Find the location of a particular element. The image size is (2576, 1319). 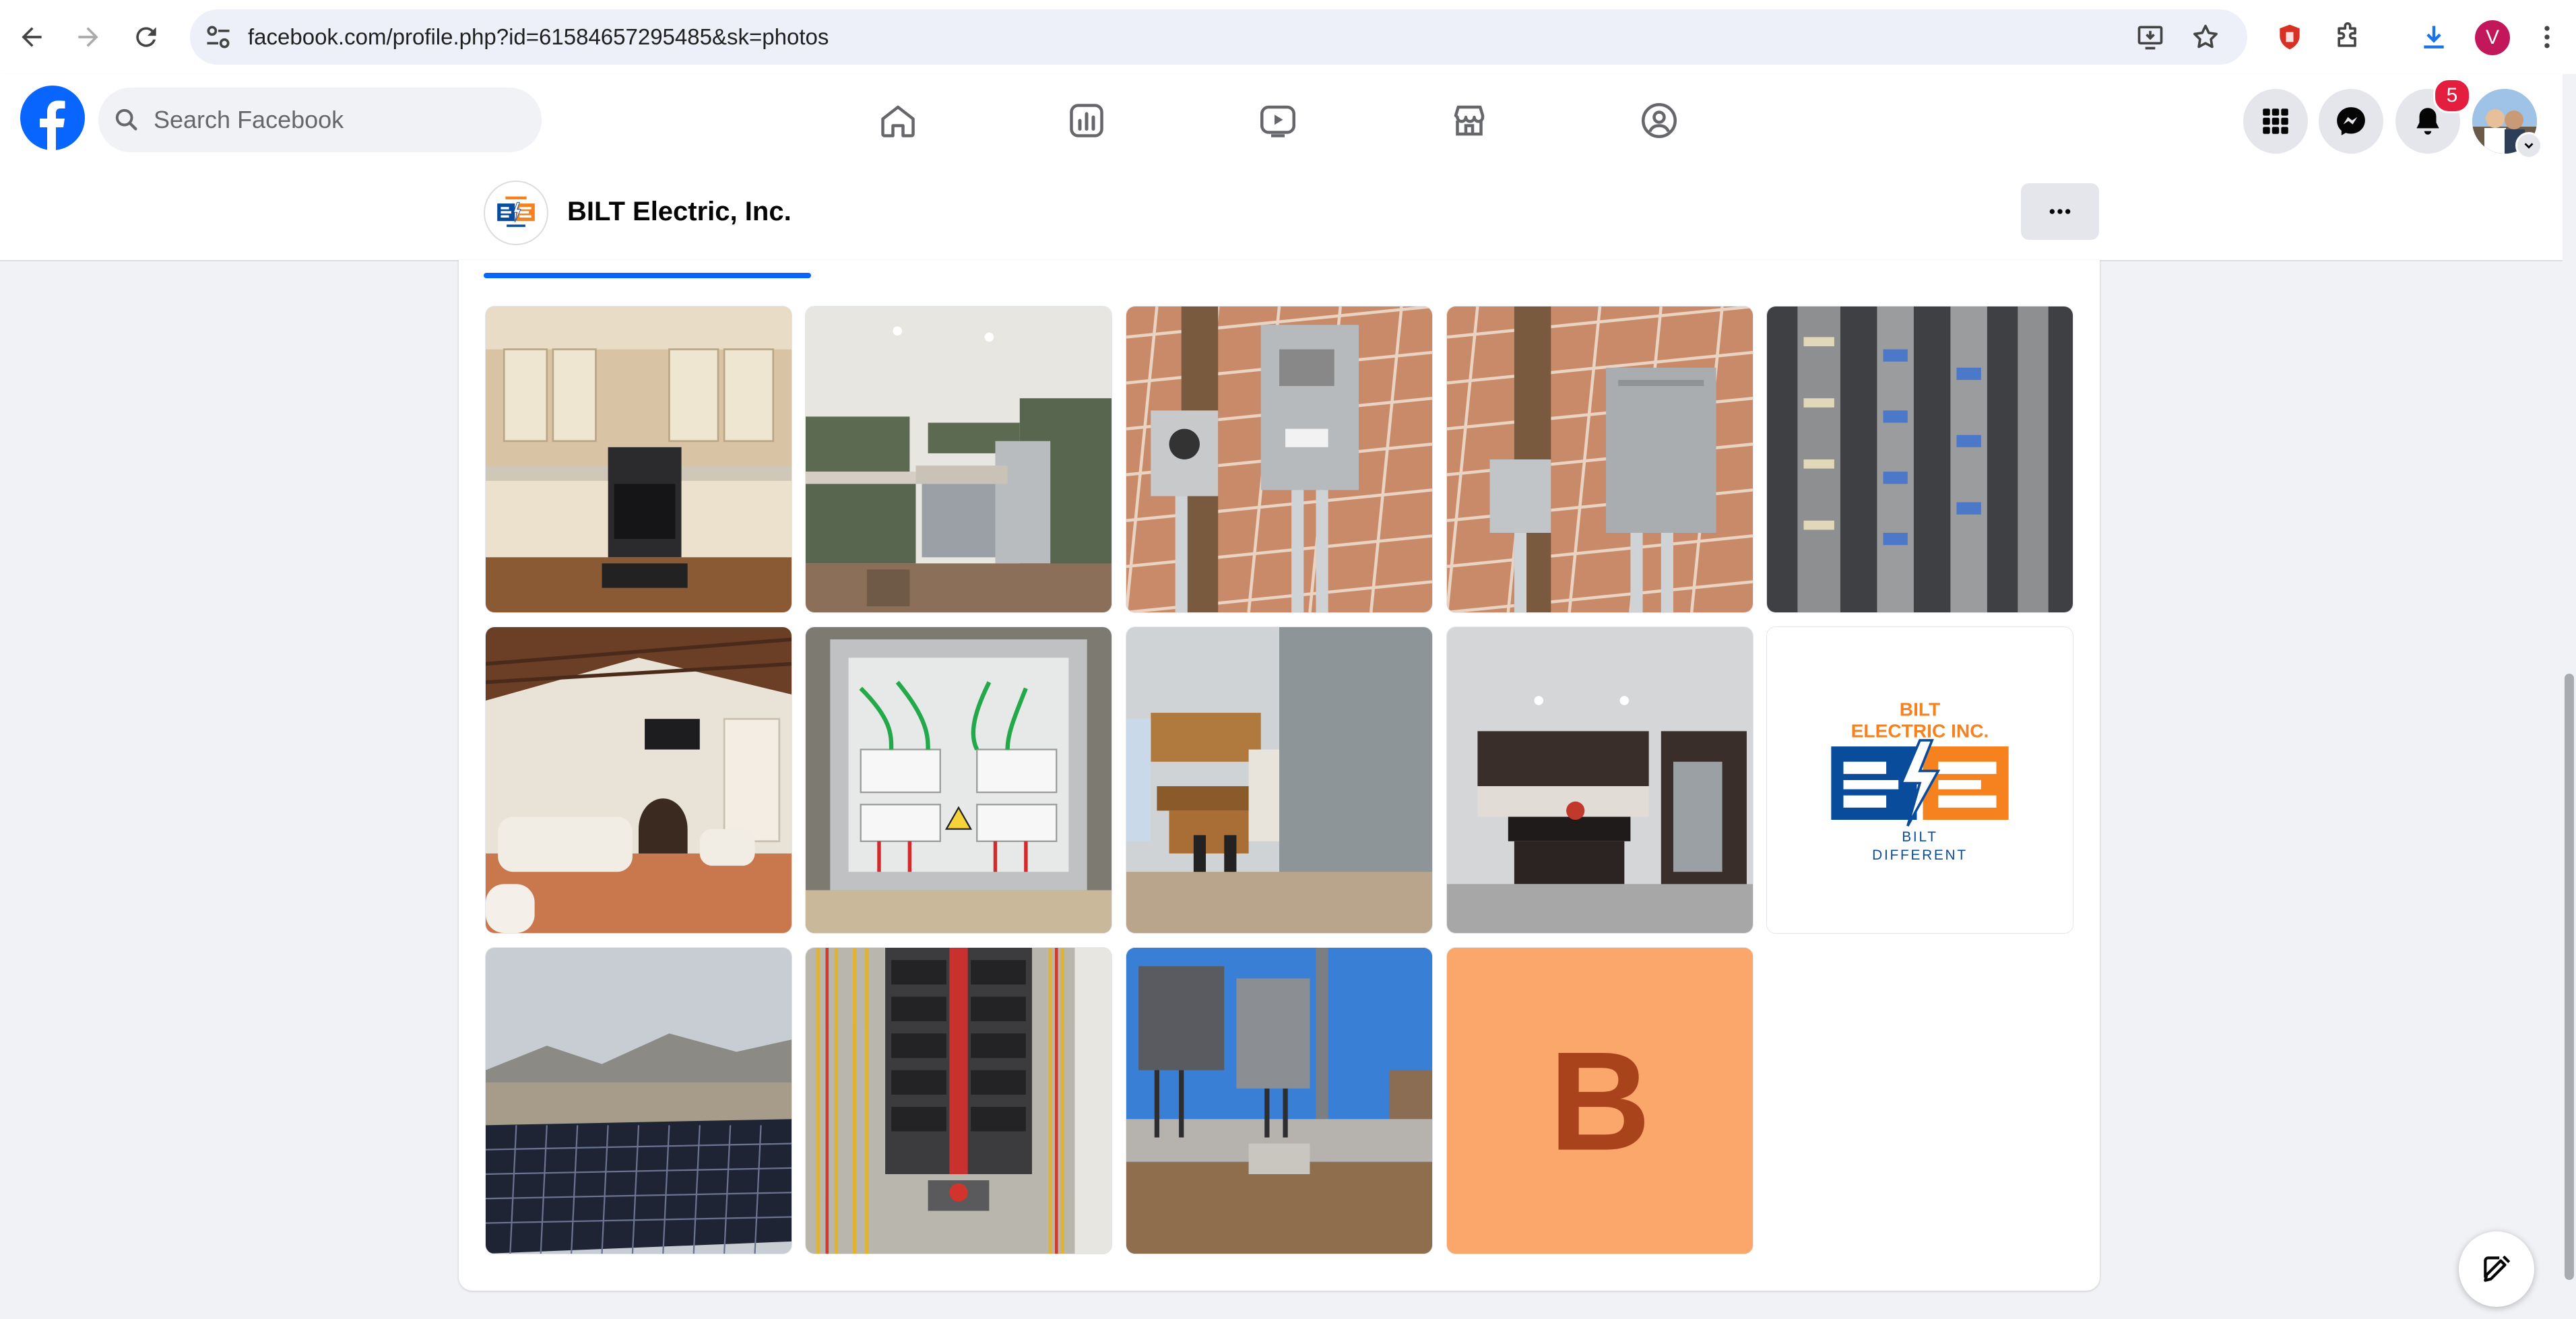

bilt-logo-icon is located at coordinates (516, 211).